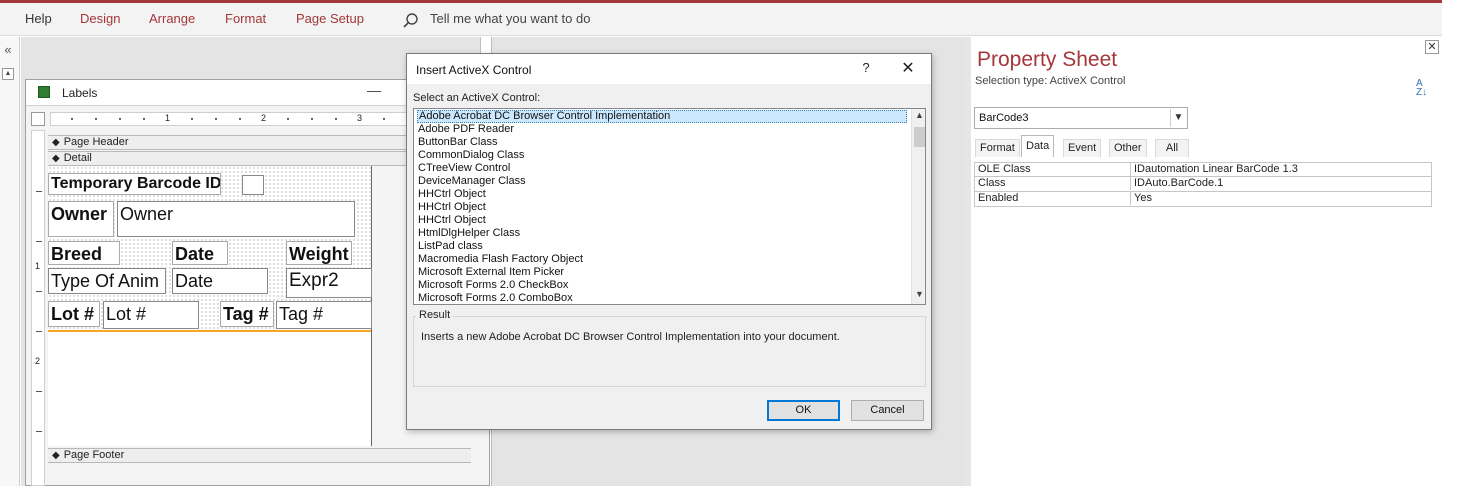  Describe the element at coordinates (1050, 81) in the screenshot. I see `selection-type: Selection type: ActiveX Control` at that location.